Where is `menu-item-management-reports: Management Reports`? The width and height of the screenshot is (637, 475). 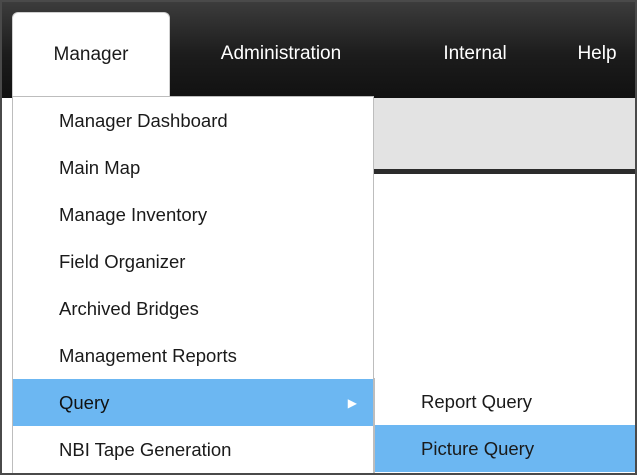 menu-item-management-reports: Management Reports is located at coordinates (193, 355).